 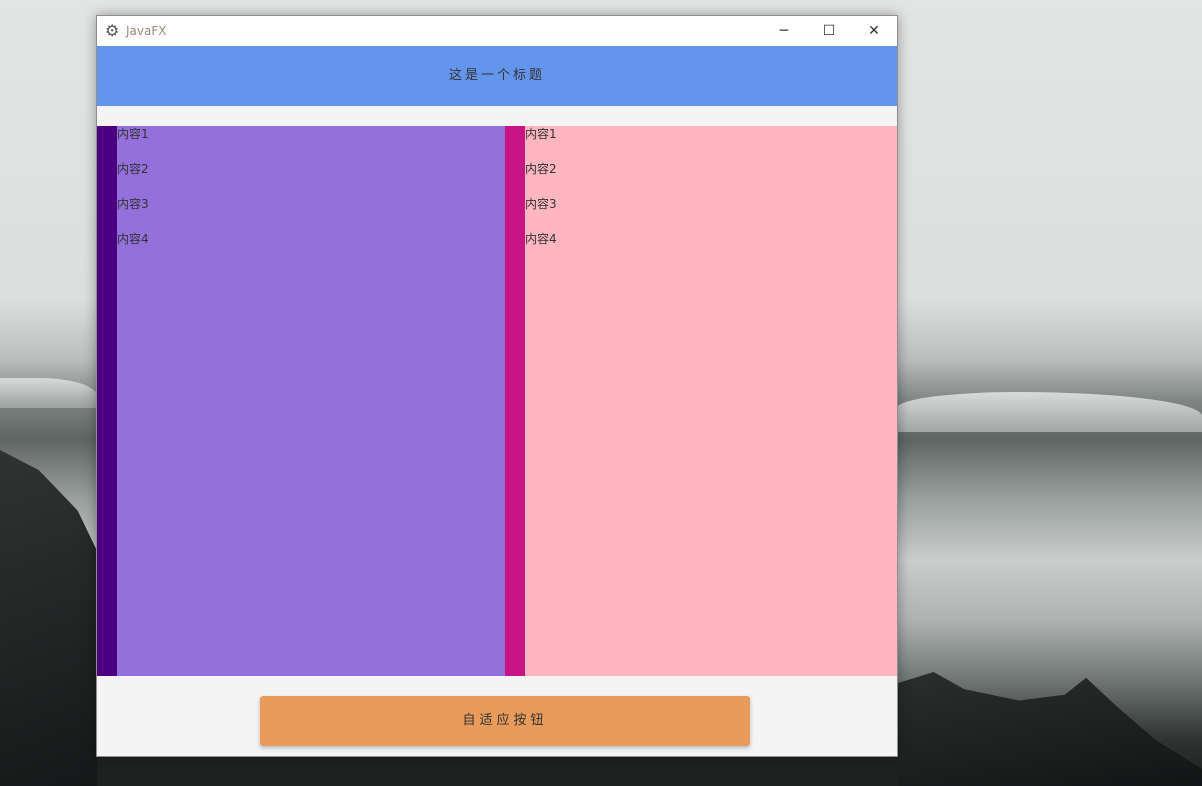 What do you see at coordinates (541, 239) in the screenshot?
I see `right-list-item: 内容4` at bounding box center [541, 239].